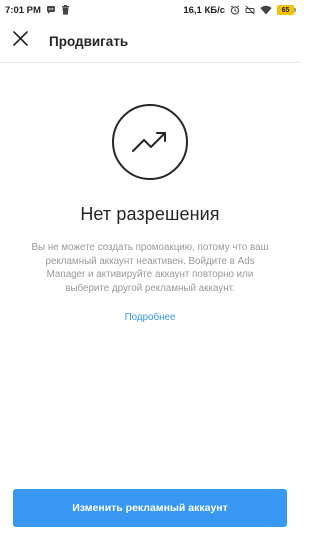 The image size is (320, 534). I want to click on change-ad-account-label: Изменить рекламный аккаунт, so click(150, 508).